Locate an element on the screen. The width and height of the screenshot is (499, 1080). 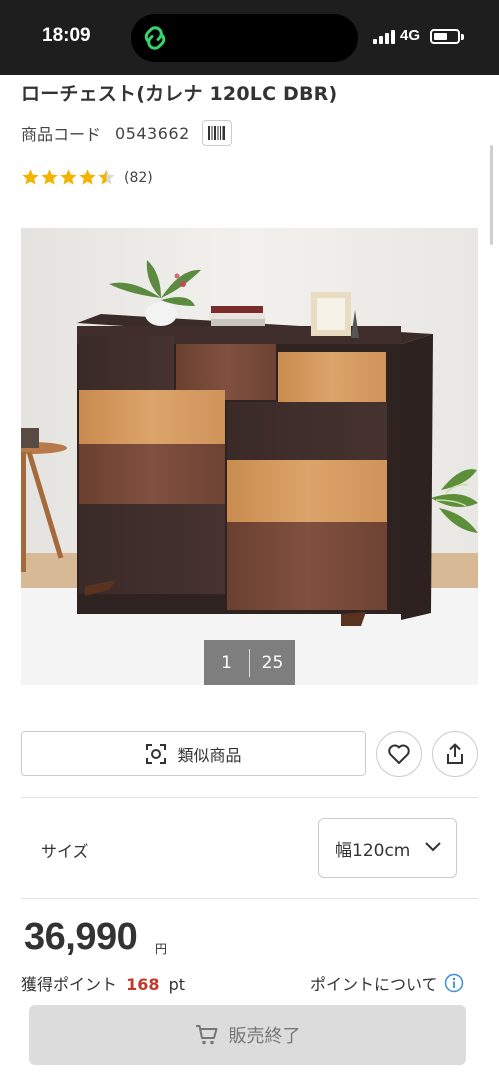
similar-products-label: 類似商品 is located at coordinates (209, 755).